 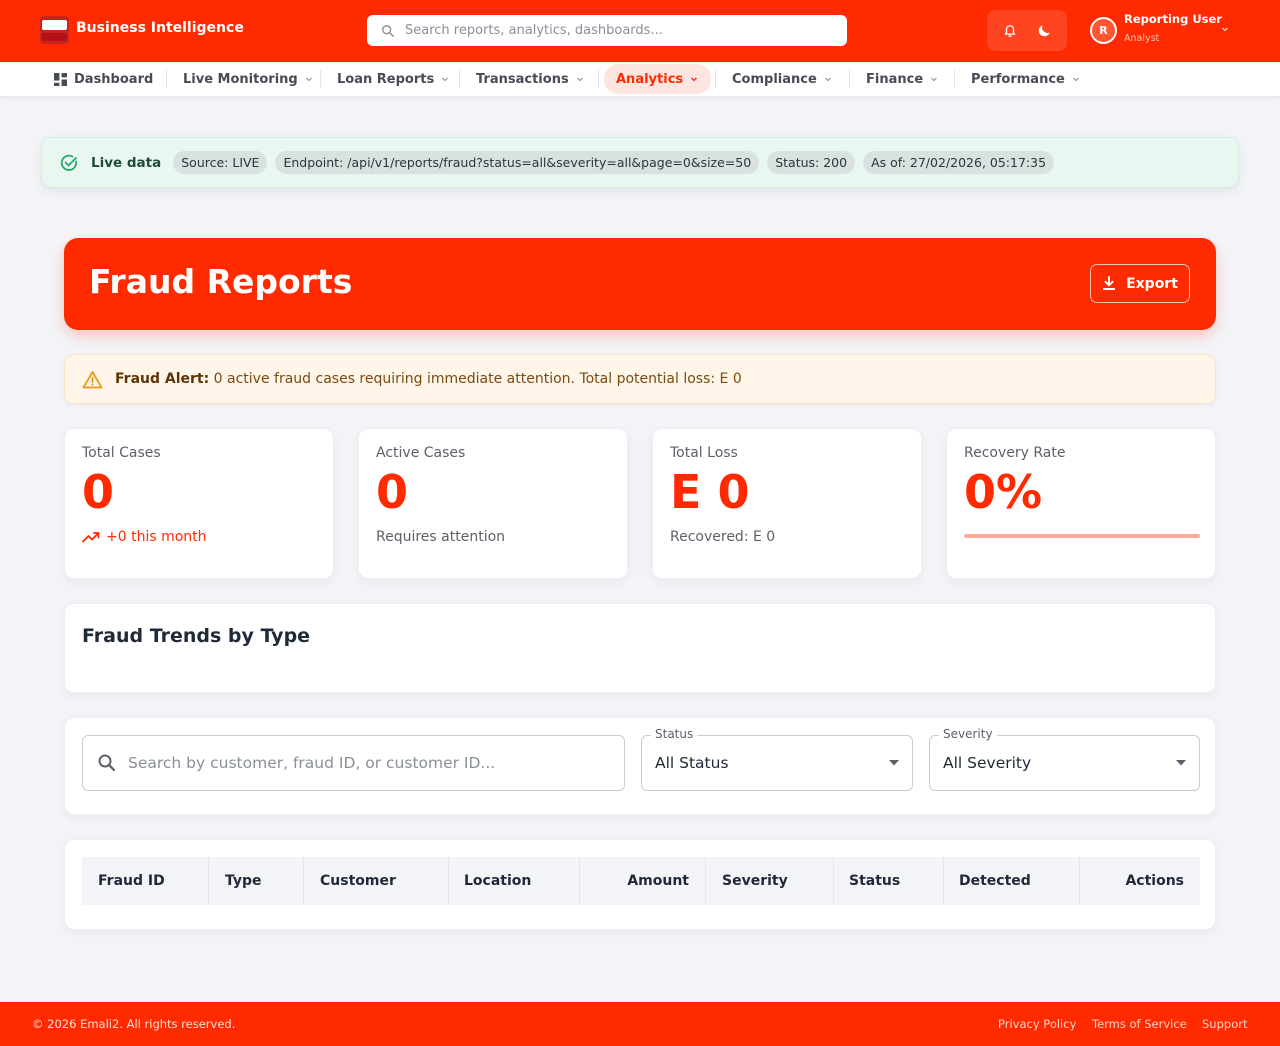 What do you see at coordinates (1081, 503) in the screenshot?
I see `stat-card-recovery-rate: Recovery Rate 0%` at bounding box center [1081, 503].